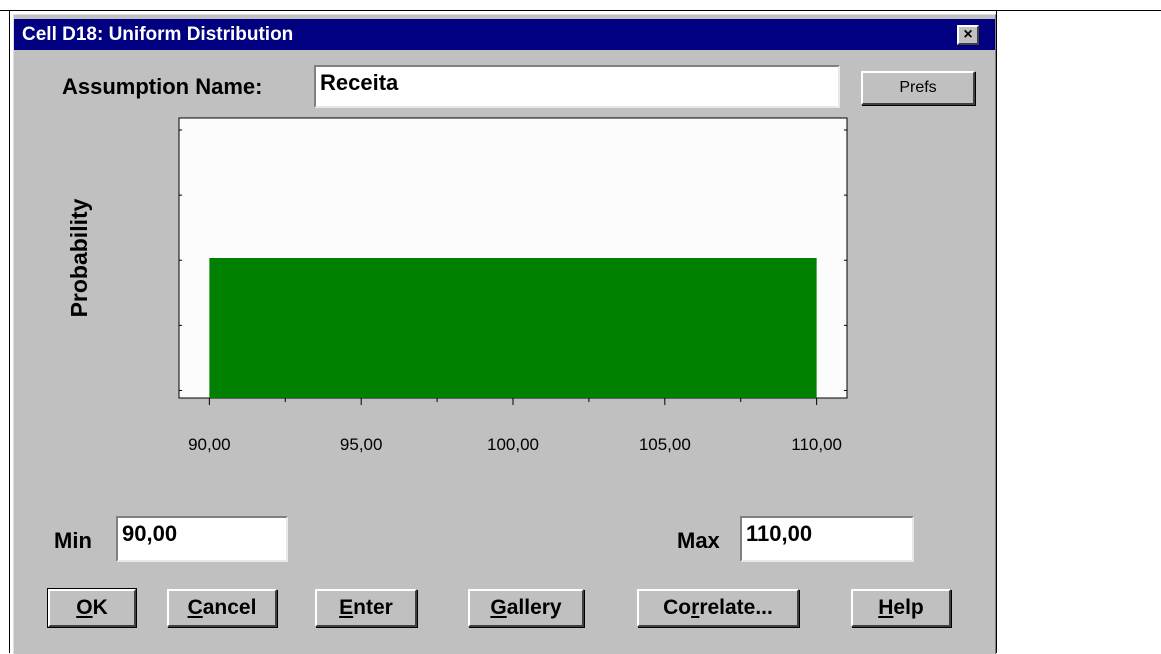 Image resolution: width=1161 pixels, height=654 pixels. I want to click on outer-frame-top-line, so click(580, 10).